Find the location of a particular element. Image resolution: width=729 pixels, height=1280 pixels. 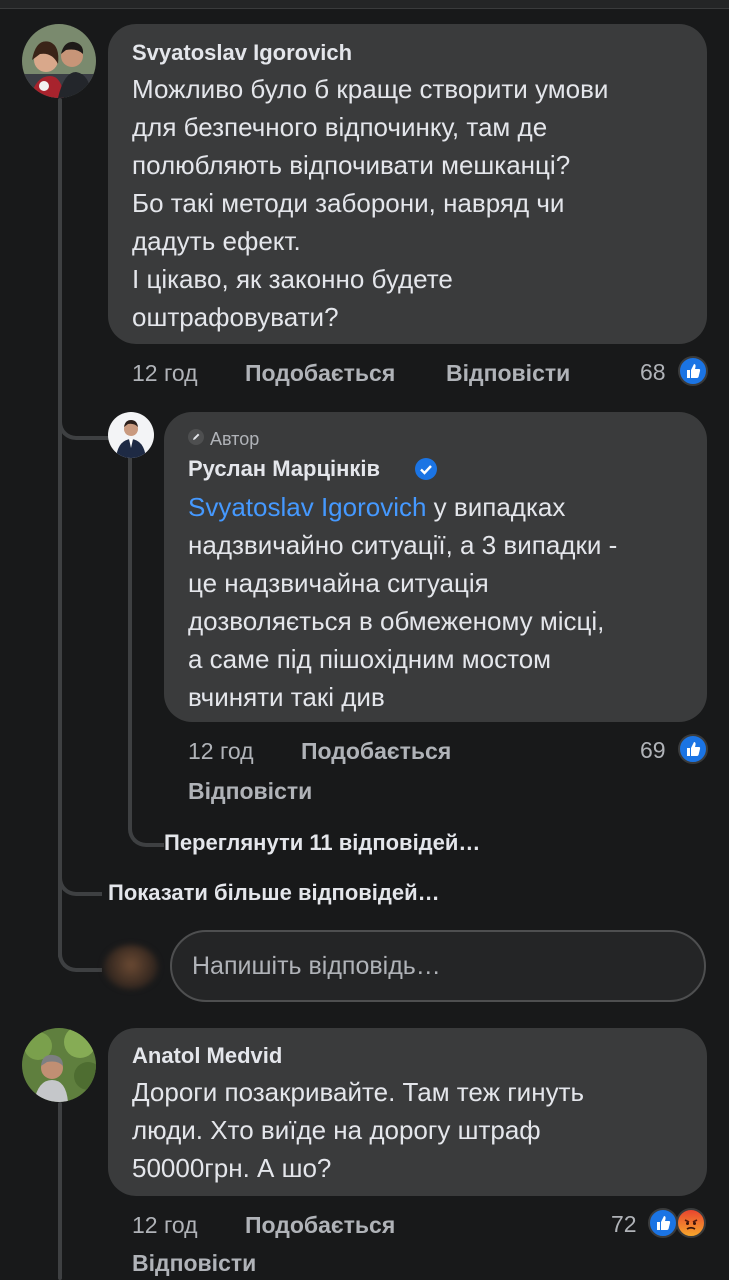

comment-text-line: полюбляють відпочивати мешканці? is located at coordinates (351, 165).